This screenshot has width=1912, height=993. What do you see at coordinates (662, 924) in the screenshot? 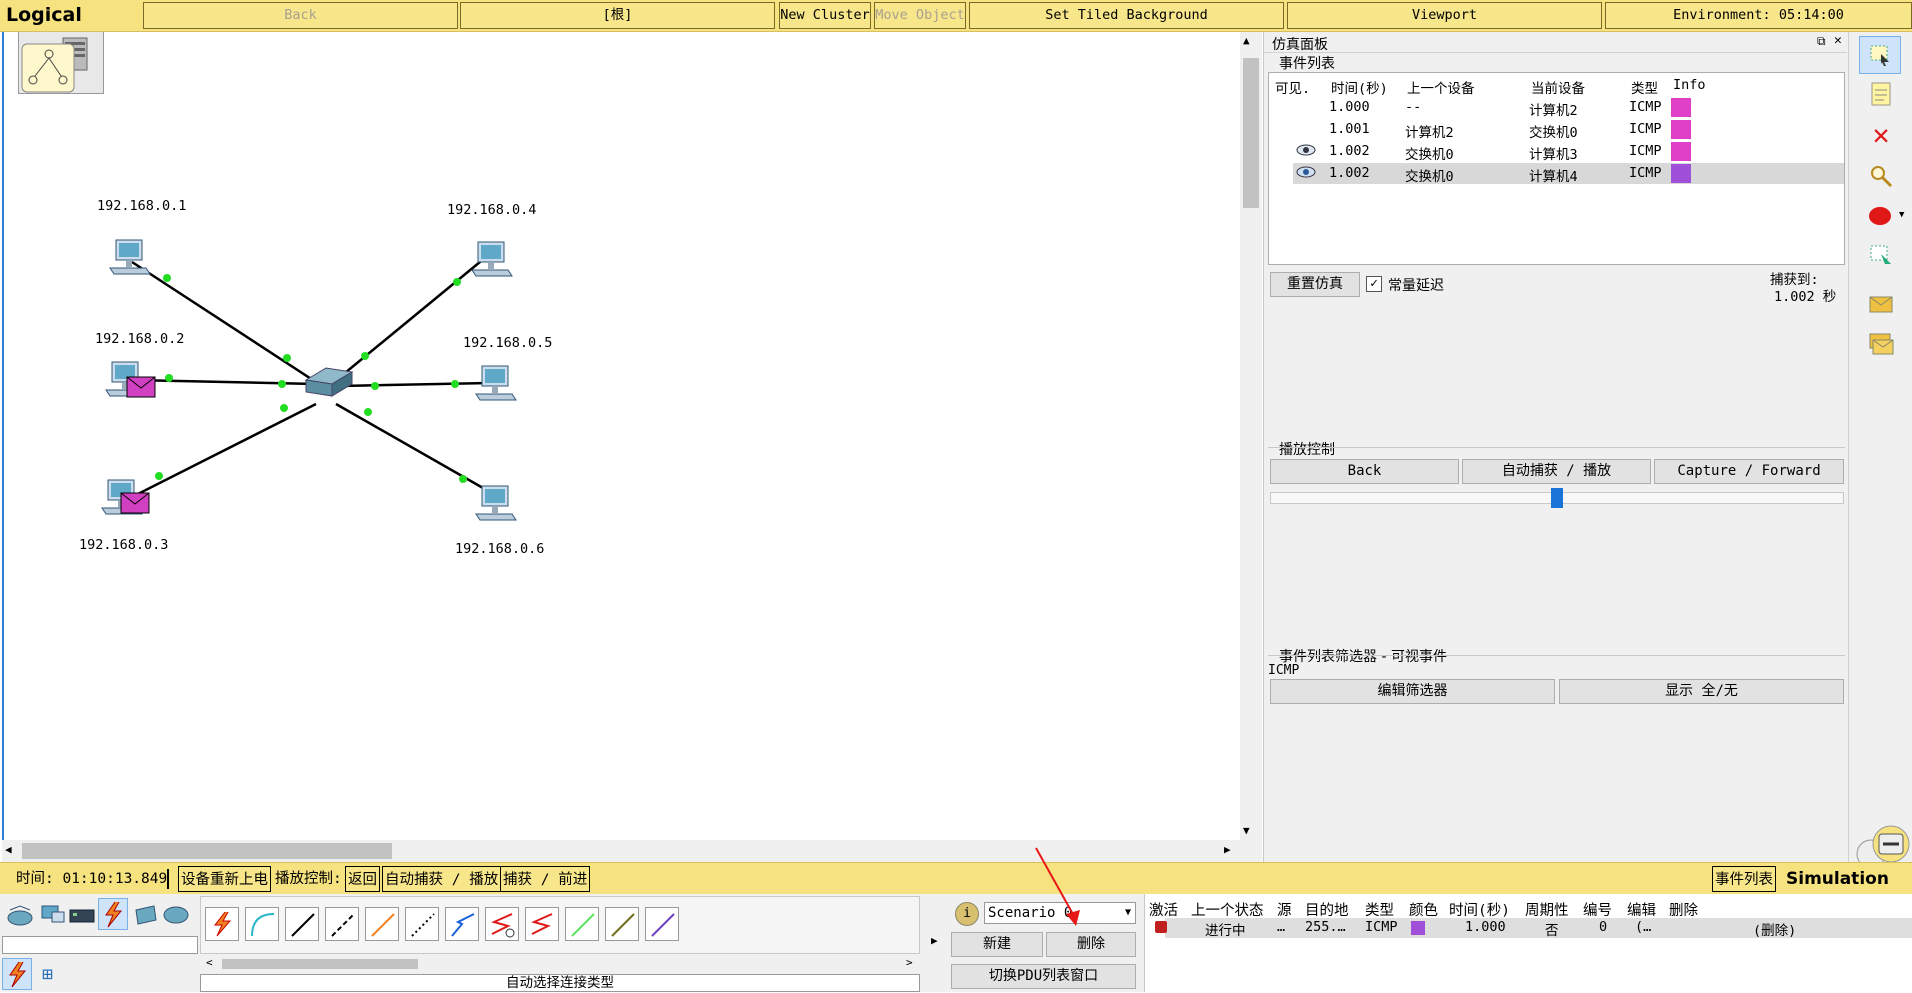
I see `usb-cable-icon` at bounding box center [662, 924].